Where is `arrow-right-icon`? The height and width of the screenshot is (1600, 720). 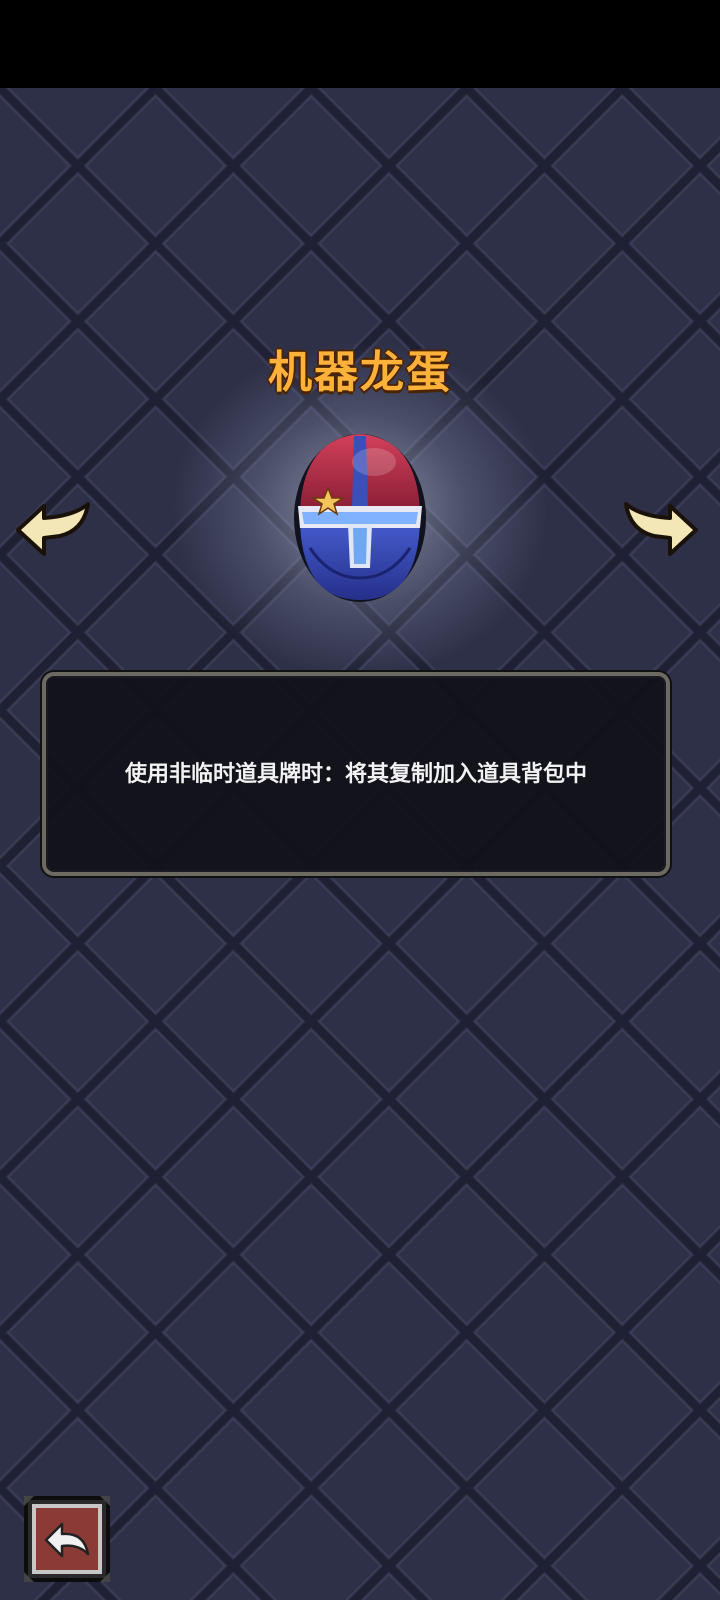
arrow-right-icon is located at coordinates (661, 529).